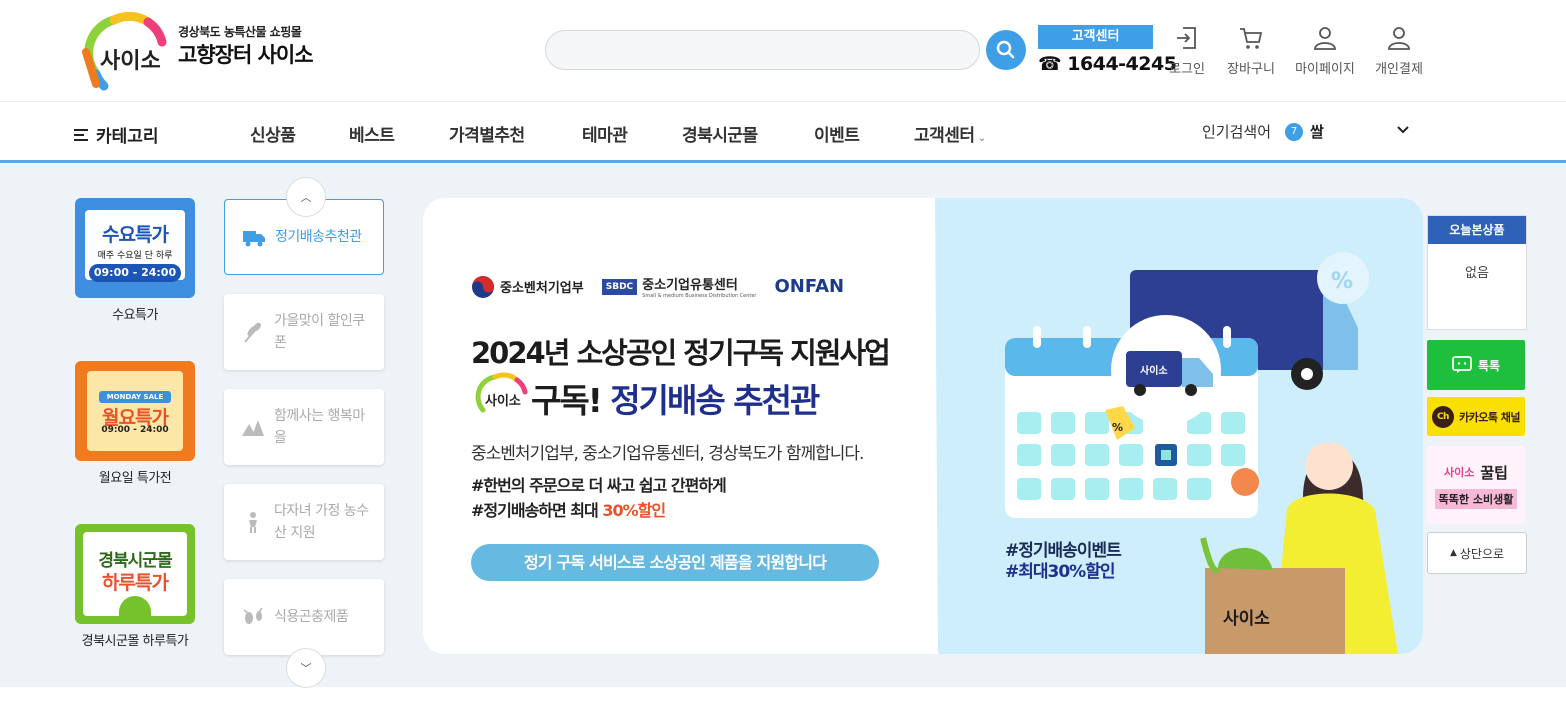  What do you see at coordinates (1442, 416) in the screenshot?
I see `kakao-ch-icon: Ch` at bounding box center [1442, 416].